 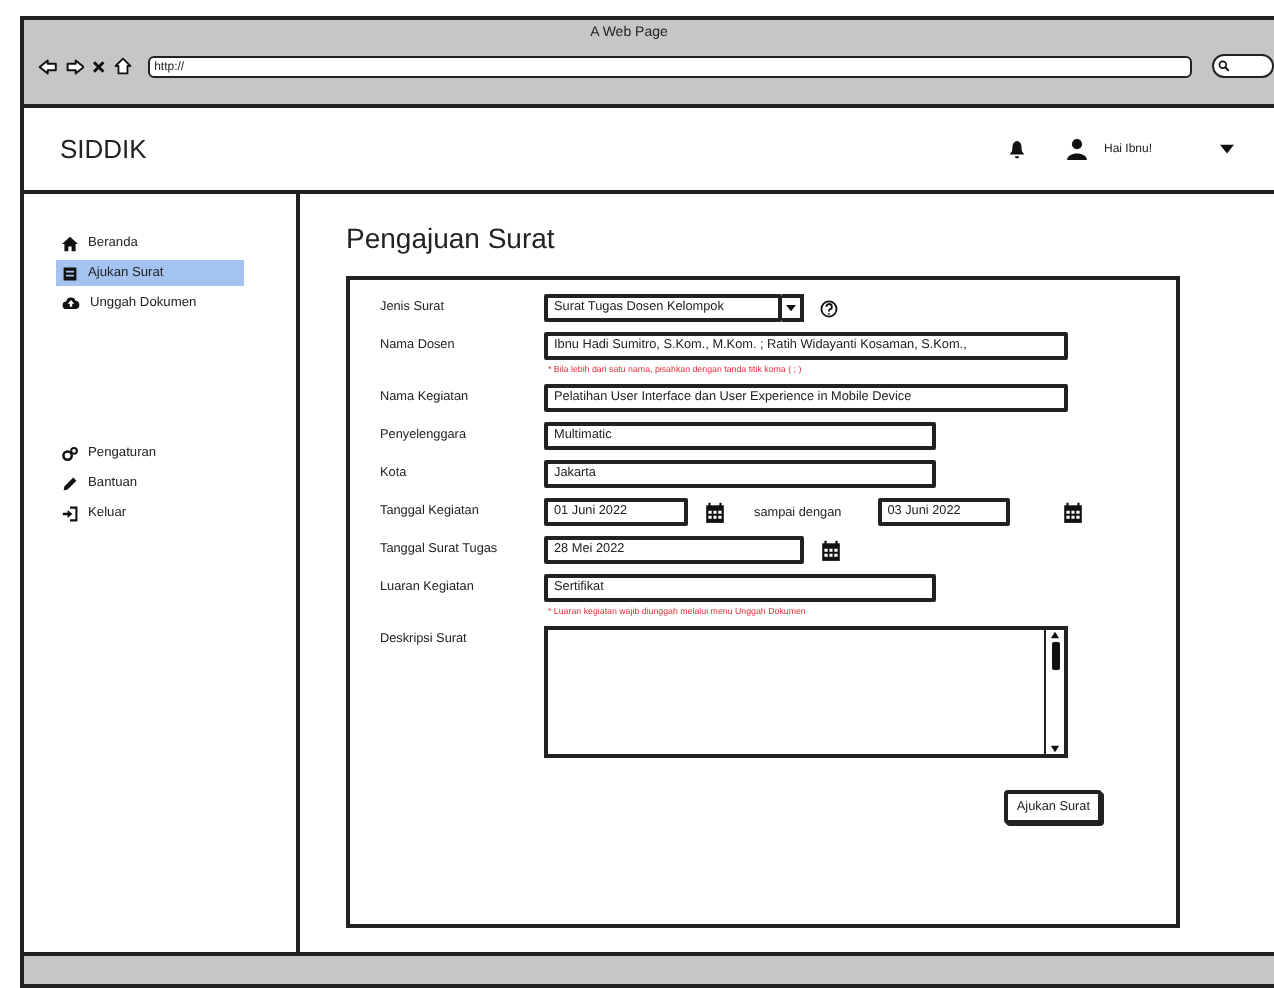 I want to click on back-icon, so click(x=48, y=66).